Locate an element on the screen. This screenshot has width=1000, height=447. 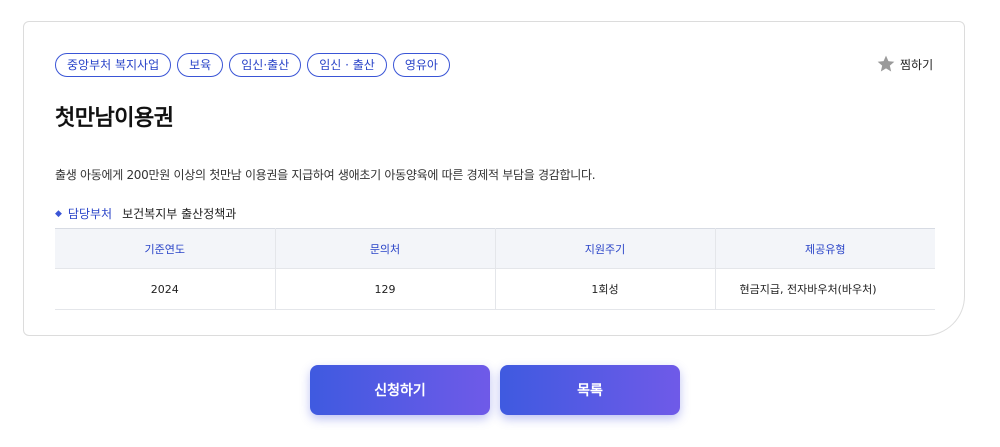
tag-list: 중앙부처 복지사업 보육 임신·출산 임신 · 출산 영유아 is located at coordinates (252, 65).